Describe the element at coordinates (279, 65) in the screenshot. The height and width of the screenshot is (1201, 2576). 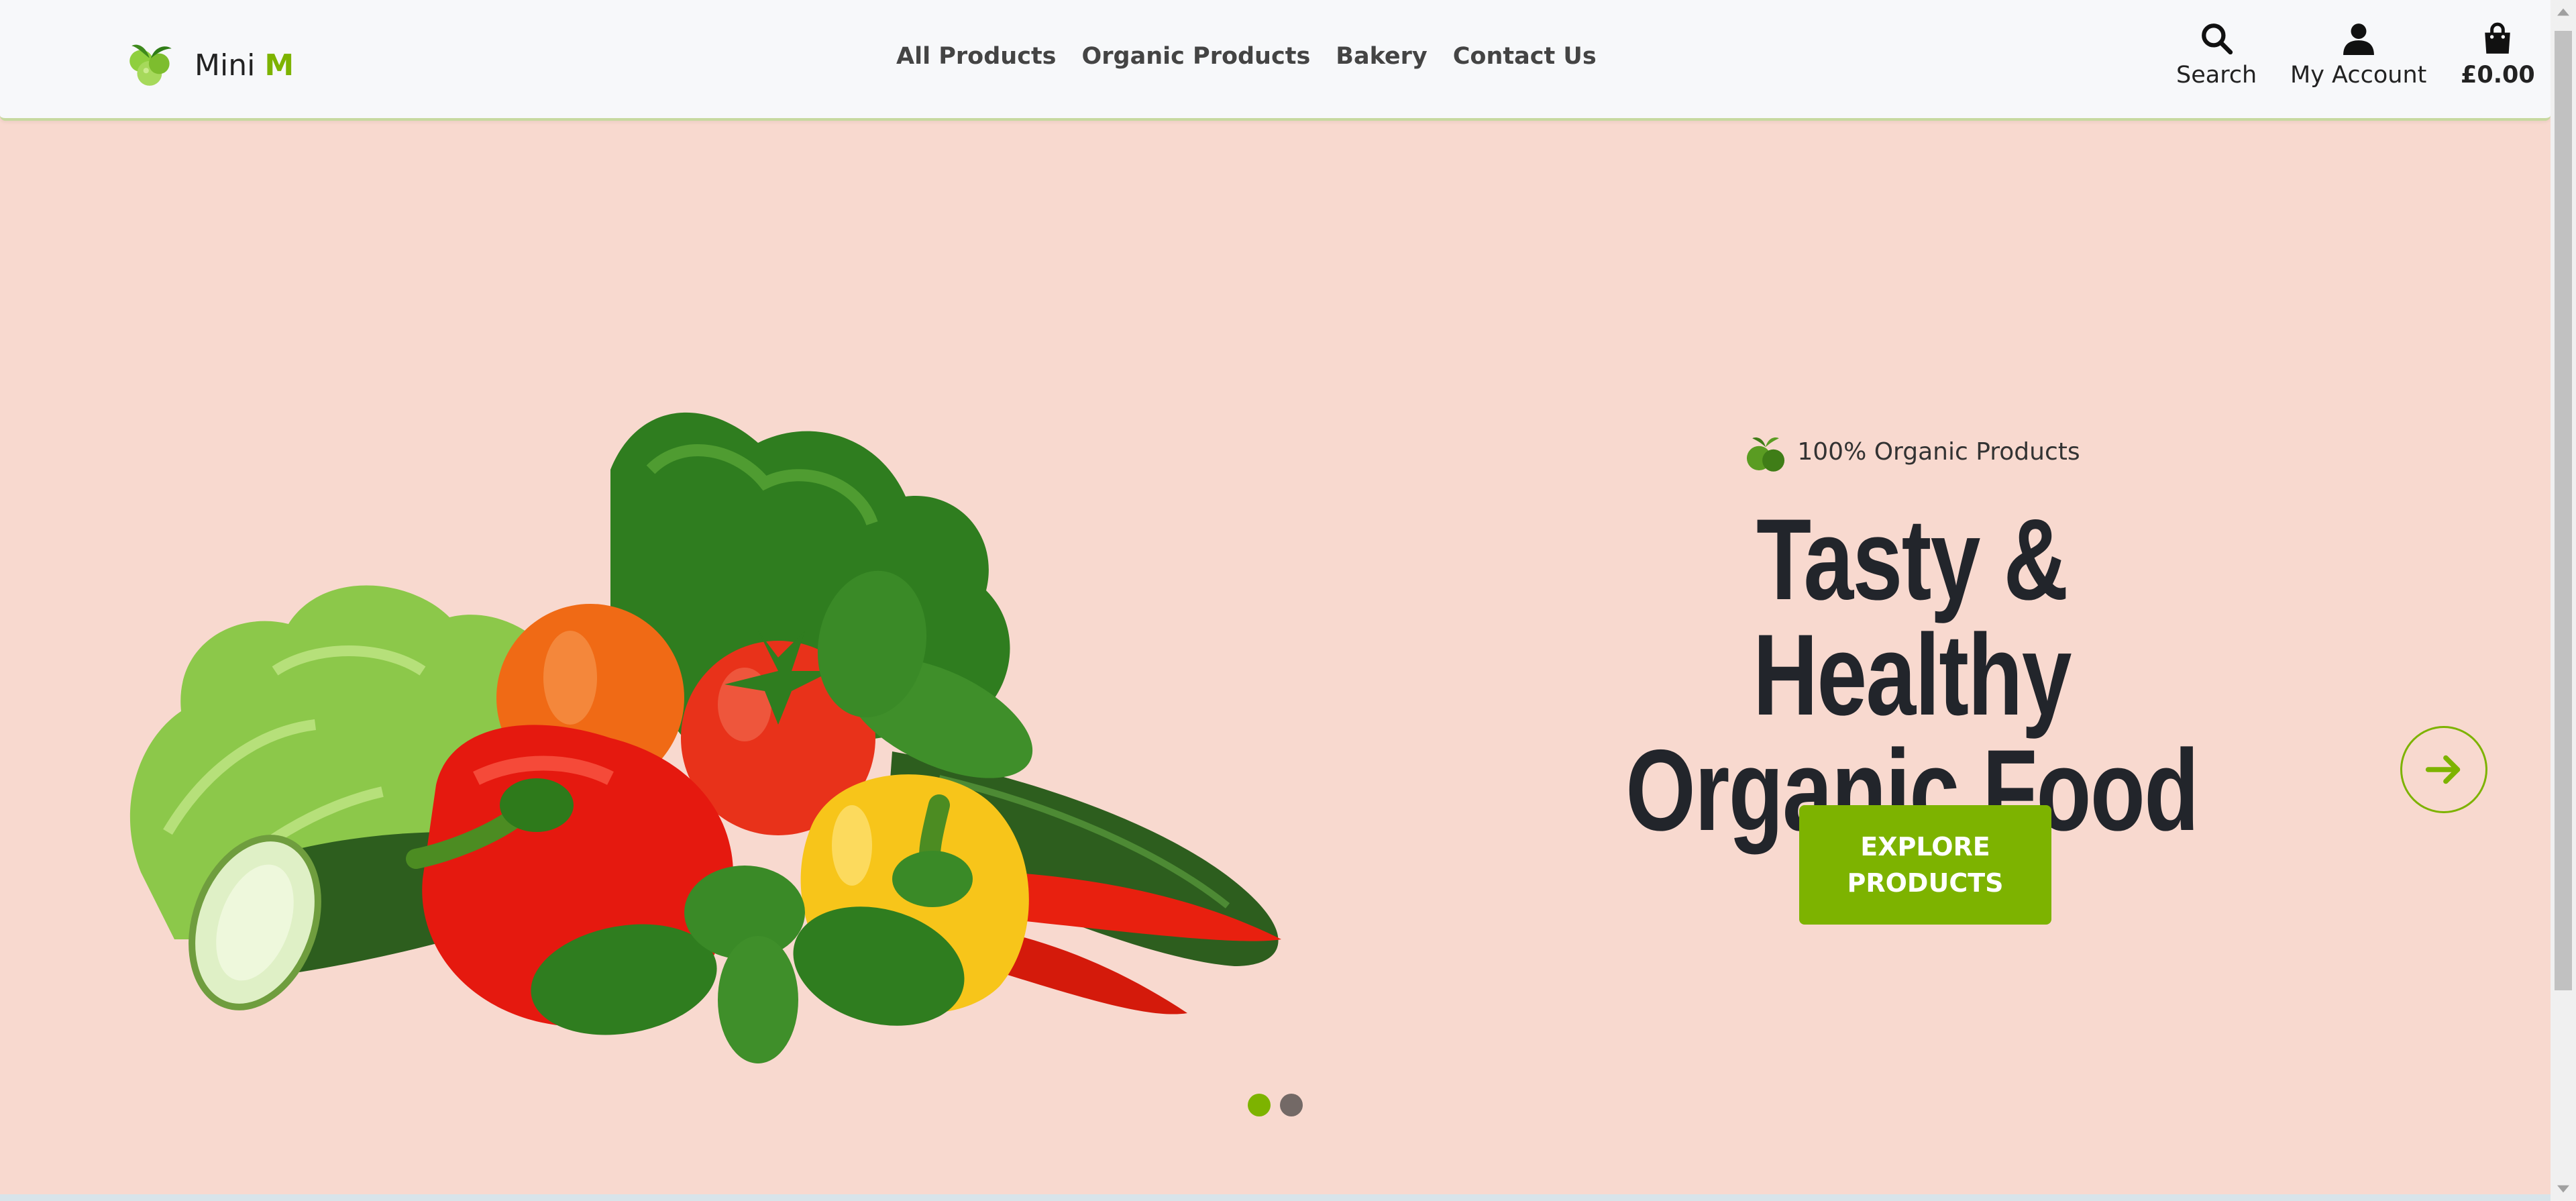
I see `logo-accent-letter: M` at that location.